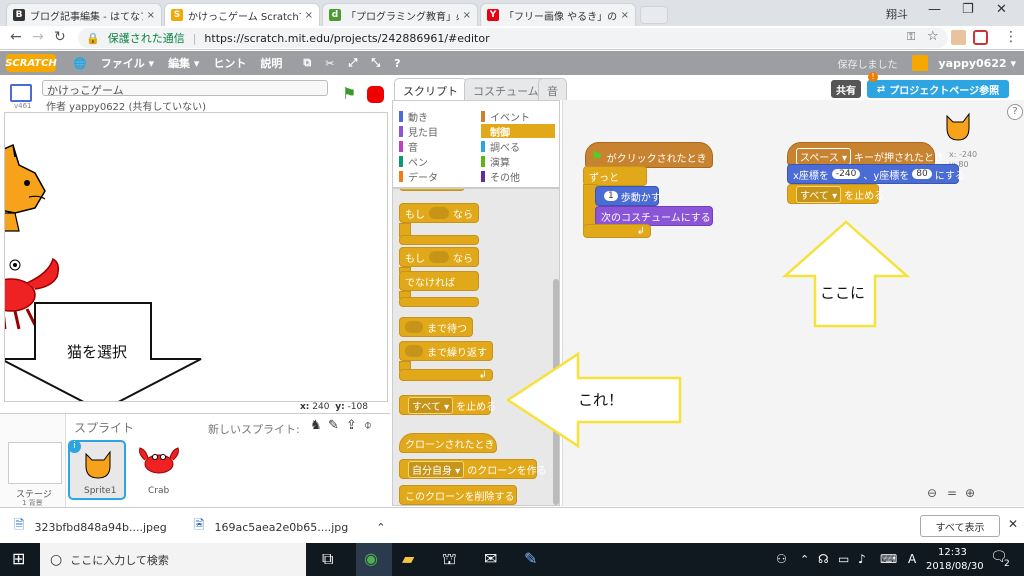 This screenshot has width=1024, height=576. What do you see at coordinates (505, 116) in the screenshot?
I see `category-events: イベント` at bounding box center [505, 116].